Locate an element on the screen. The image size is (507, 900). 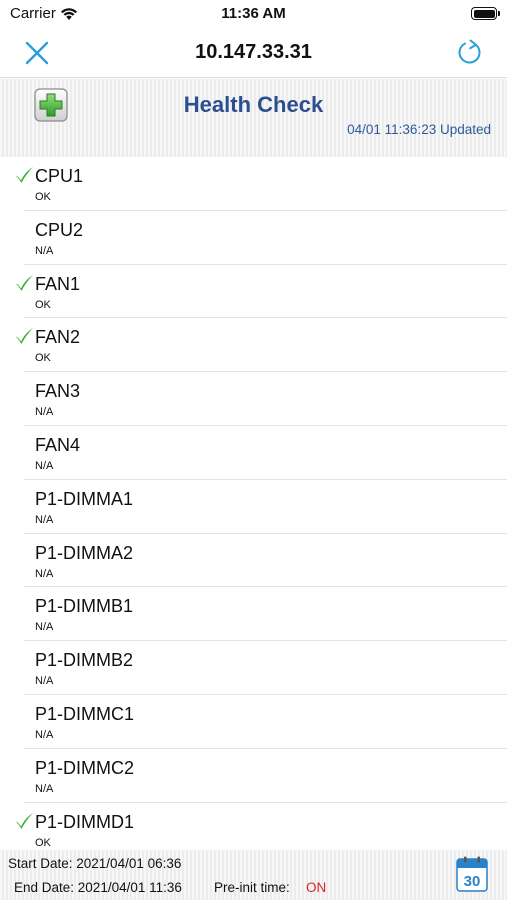
sensor-row: CPU2 N/A is located at coordinates (265, 238).